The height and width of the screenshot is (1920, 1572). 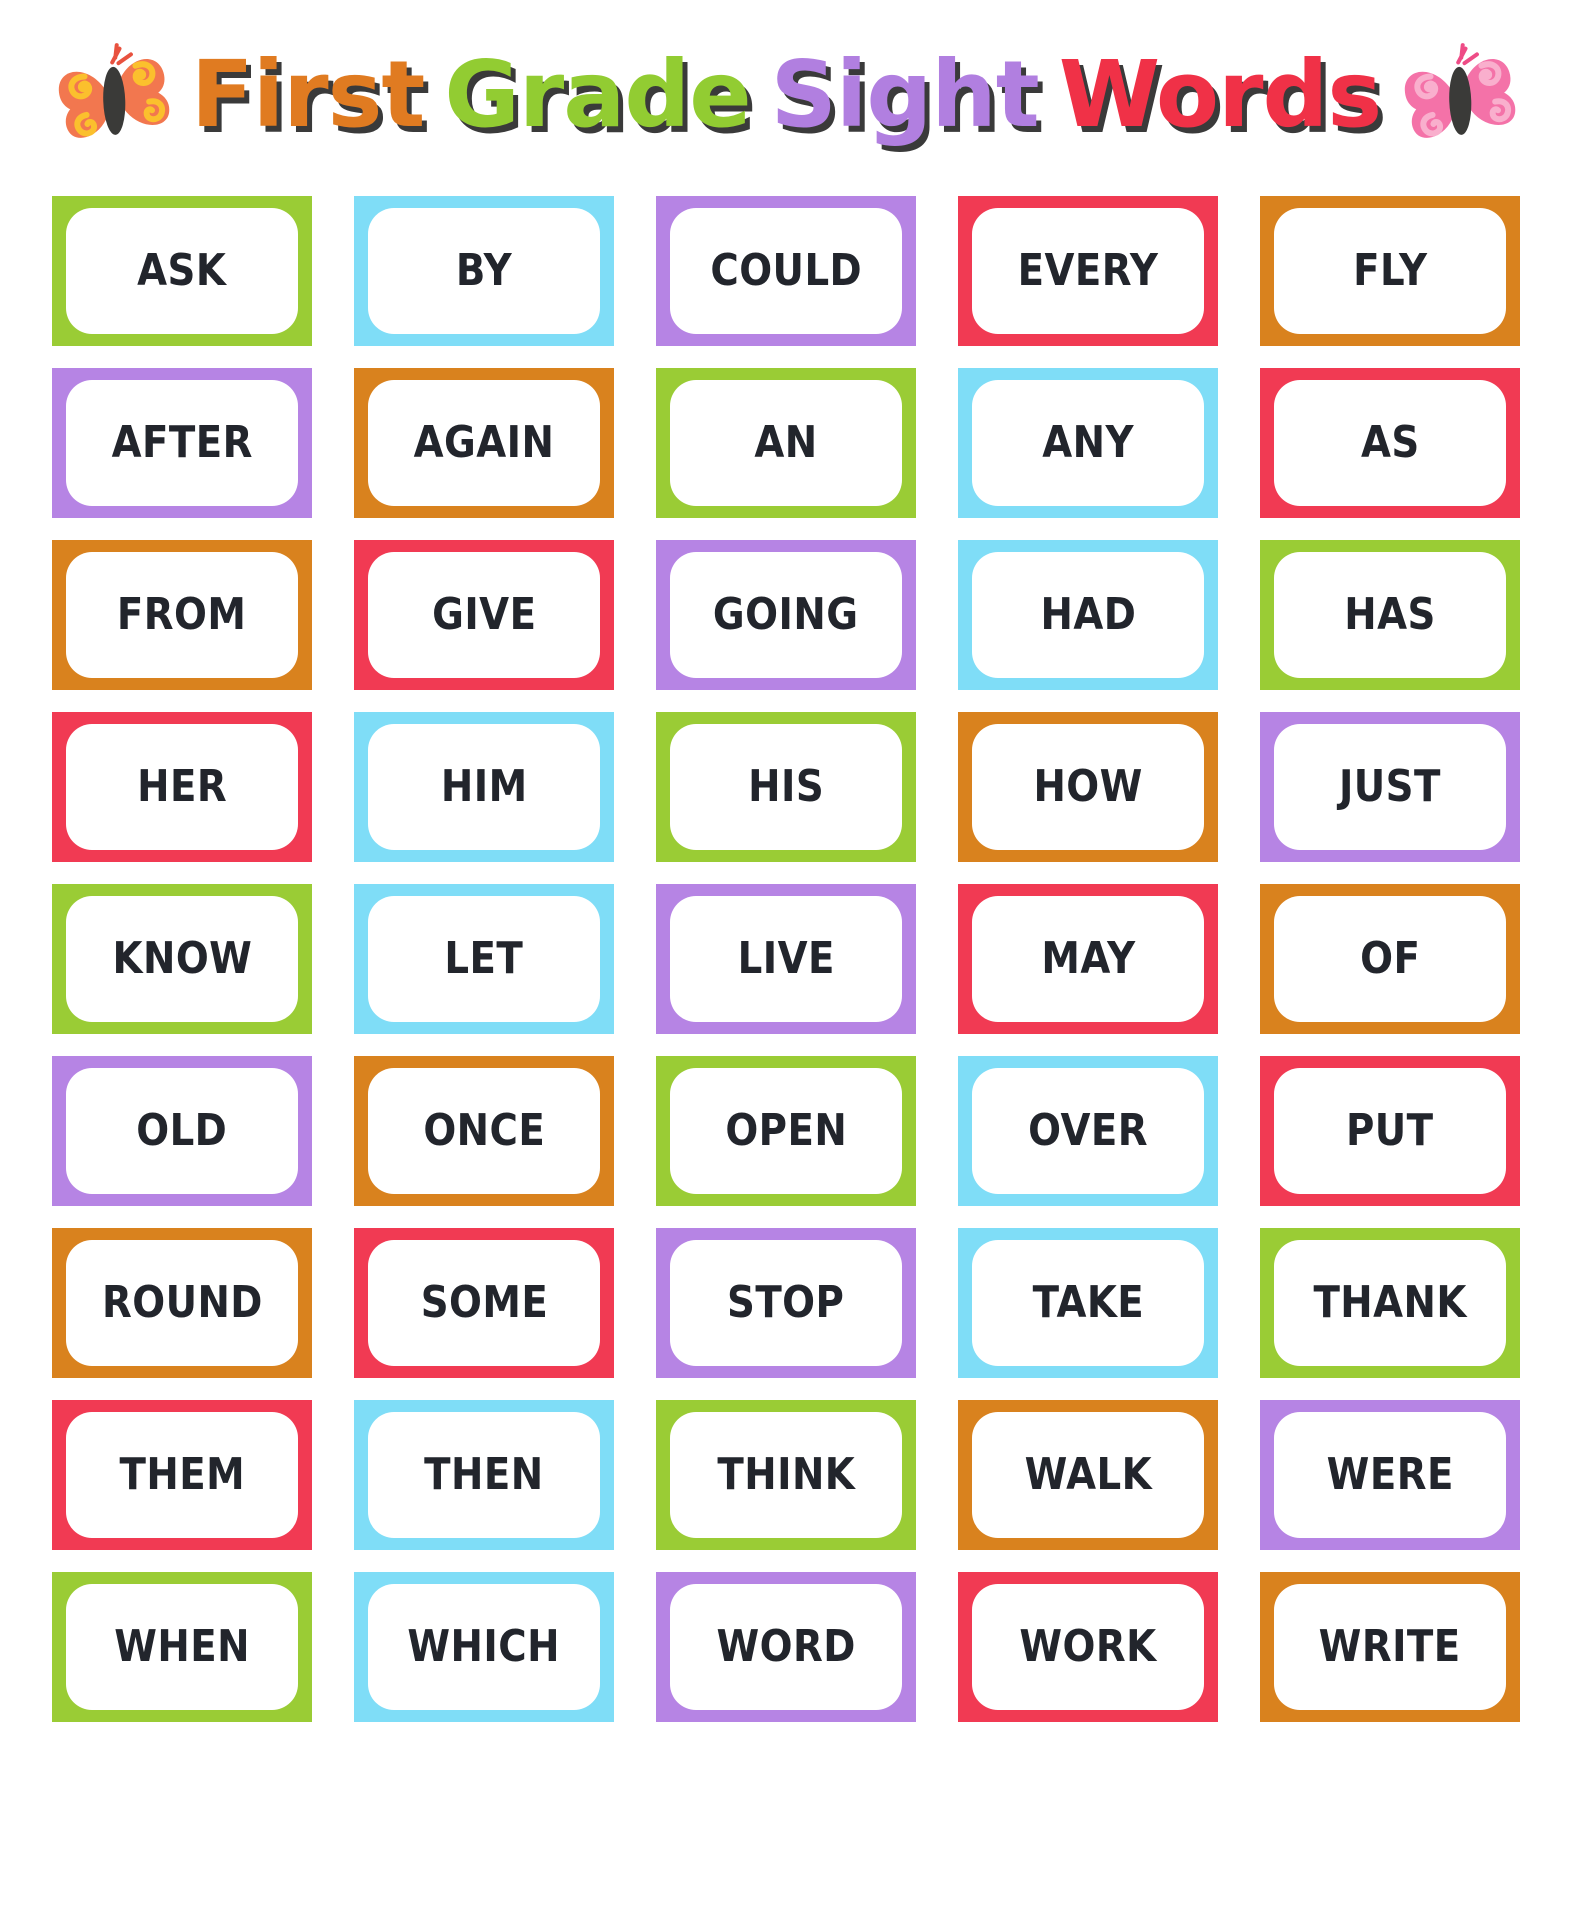 I want to click on word-card: THANK, so click(x=1390, y=1303).